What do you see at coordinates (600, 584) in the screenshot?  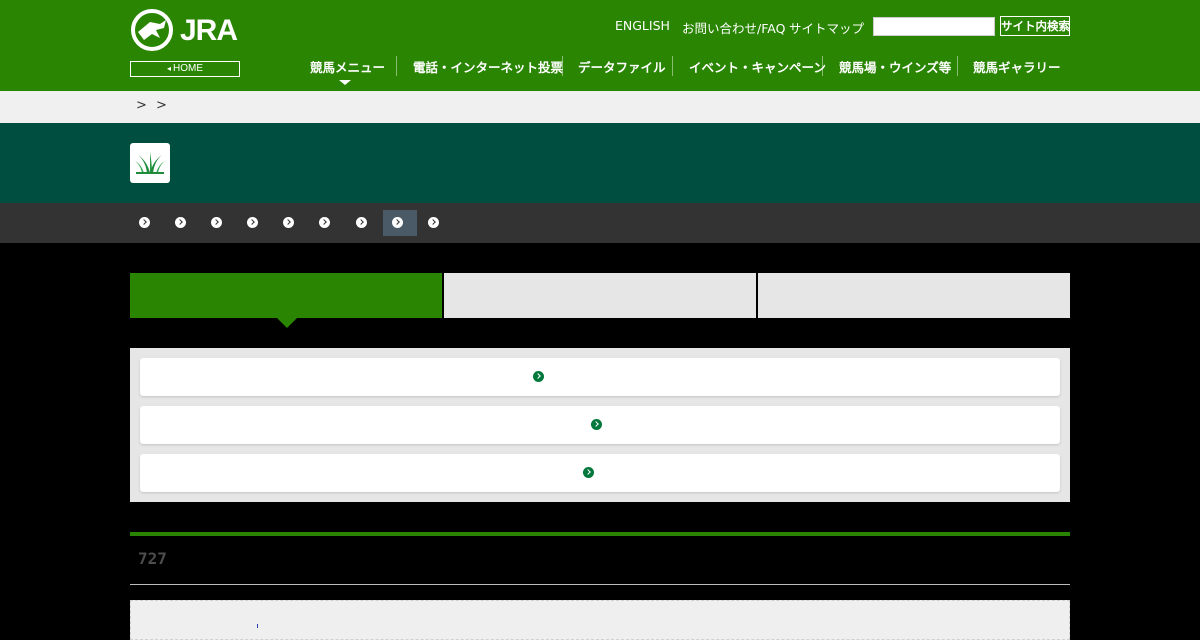 I see `section-divider` at bounding box center [600, 584].